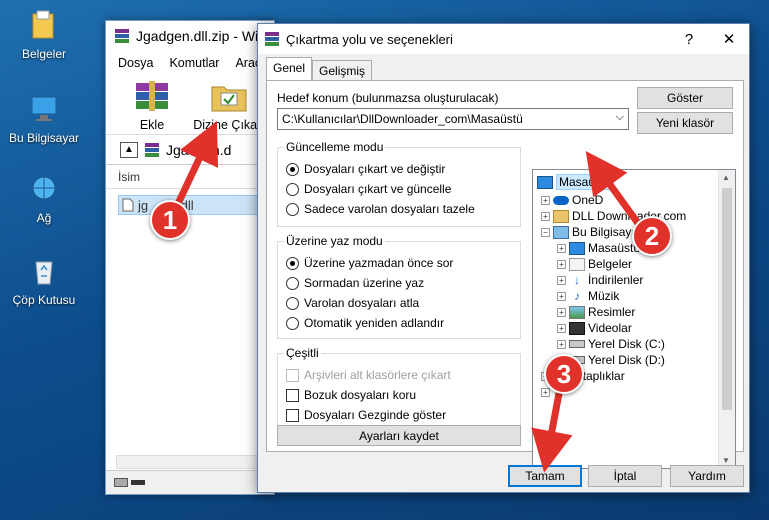  What do you see at coordinates (600, 280) in the screenshot?
I see `tree-node-downloads: + ↓ İndirilenler` at bounding box center [600, 280].